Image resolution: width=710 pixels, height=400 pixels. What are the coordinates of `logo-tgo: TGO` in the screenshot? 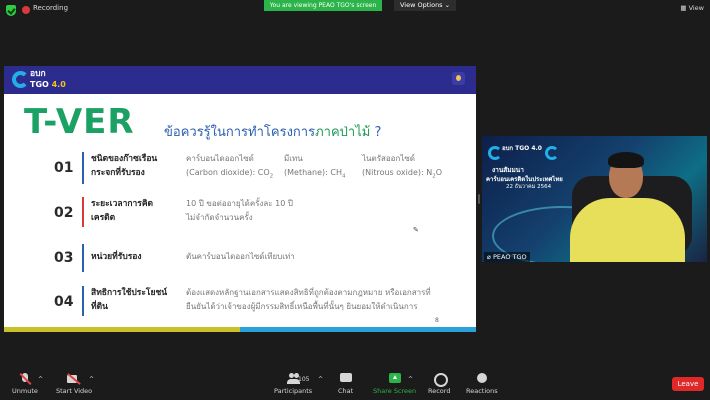 It's located at (39, 84).